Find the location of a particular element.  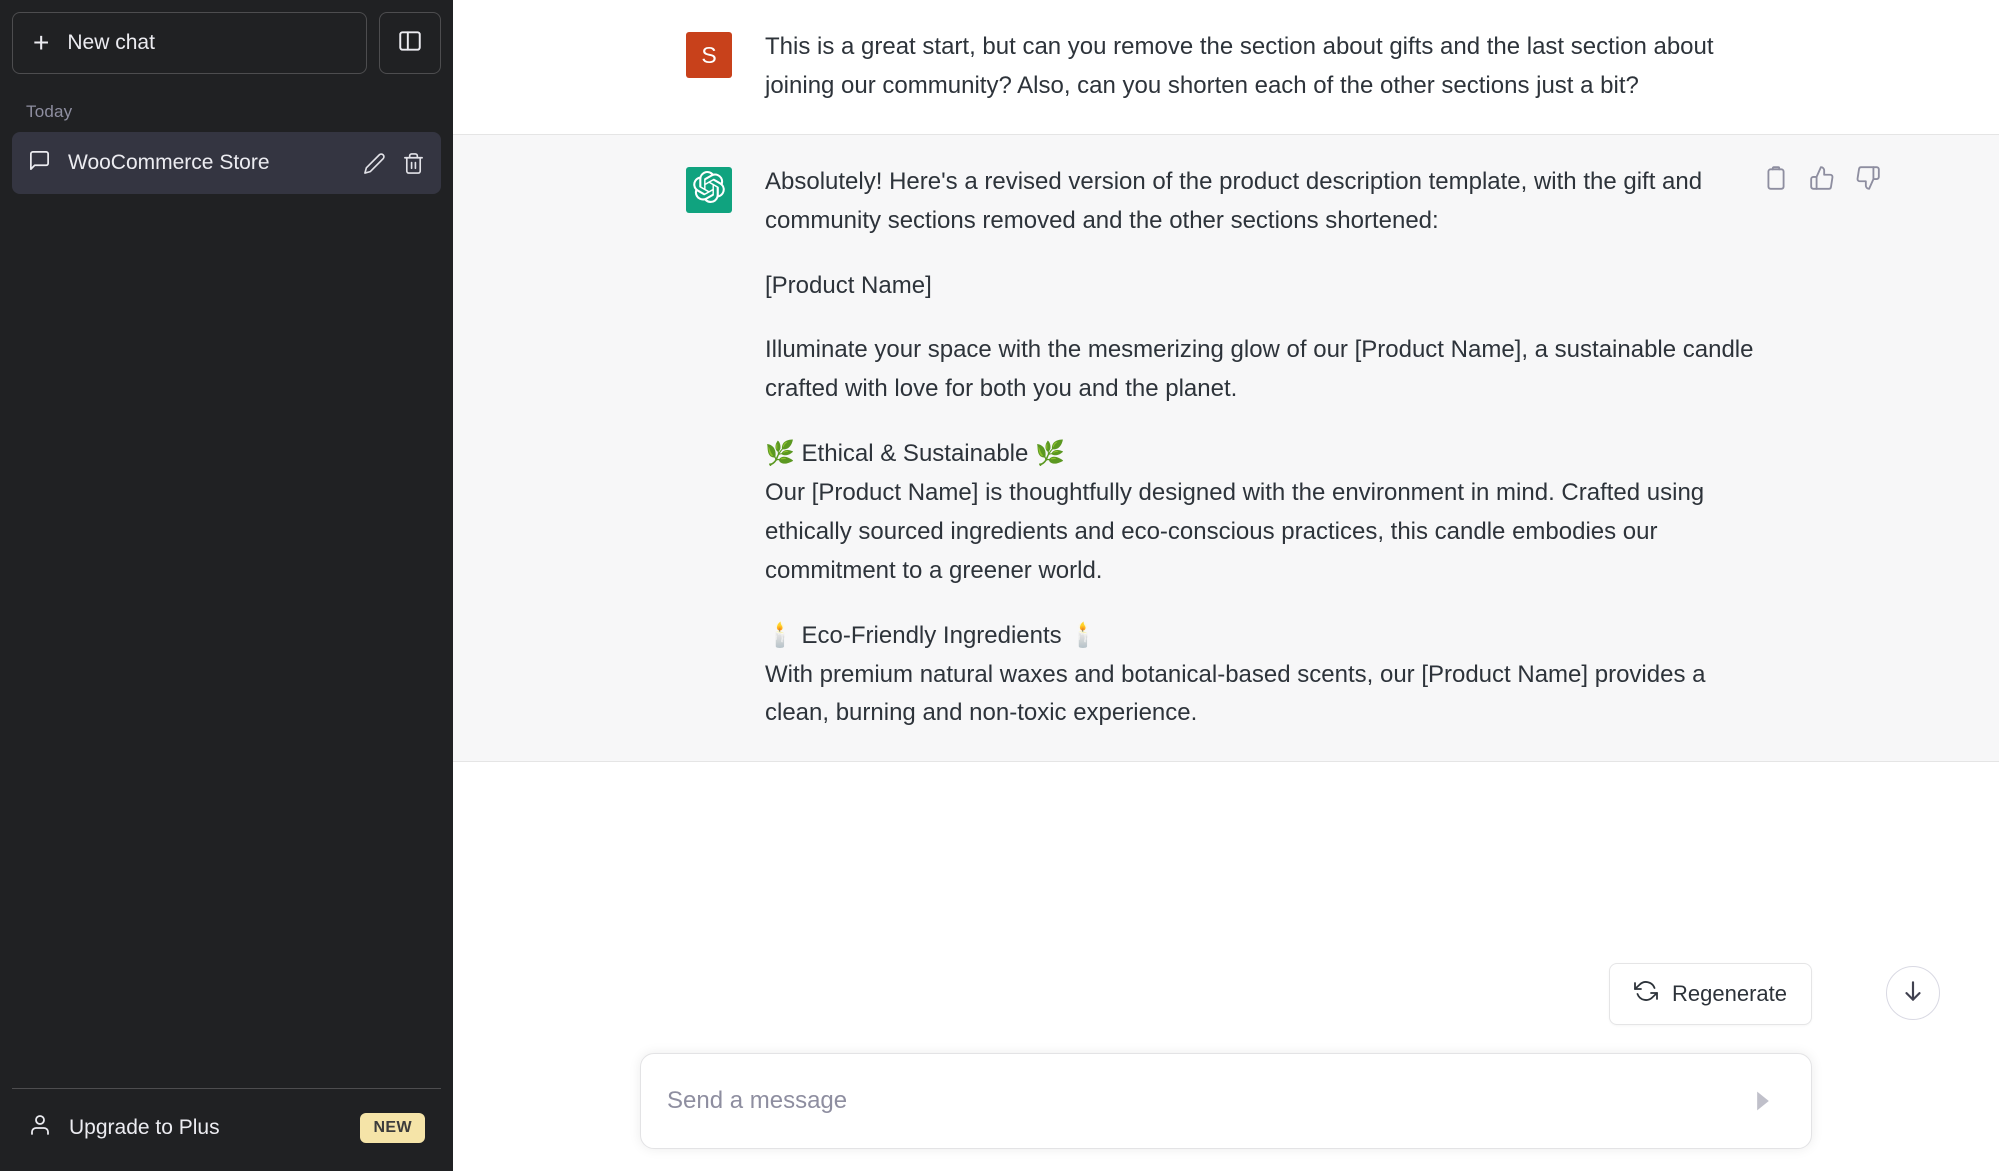

copy-icon is located at coordinates (1776, 178).